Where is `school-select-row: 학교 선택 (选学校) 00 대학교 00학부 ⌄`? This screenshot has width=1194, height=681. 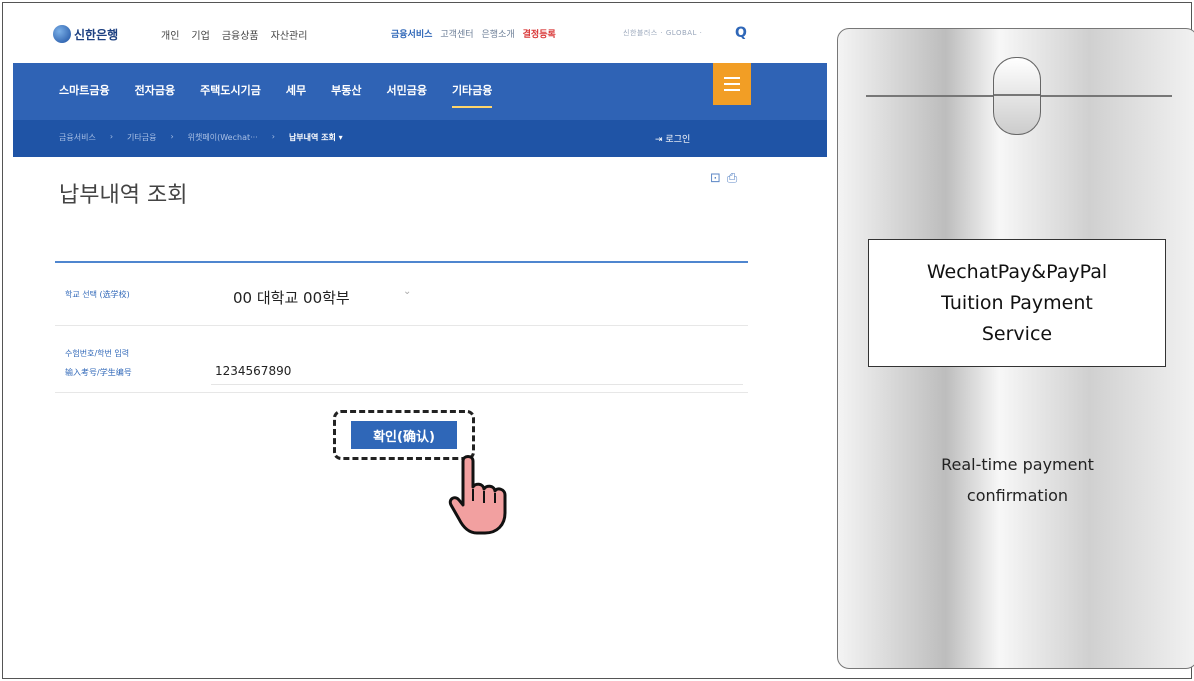
school-select-row: 학교 선택 (选学校) 00 대학교 00학부 ⌄ is located at coordinates (401, 294).